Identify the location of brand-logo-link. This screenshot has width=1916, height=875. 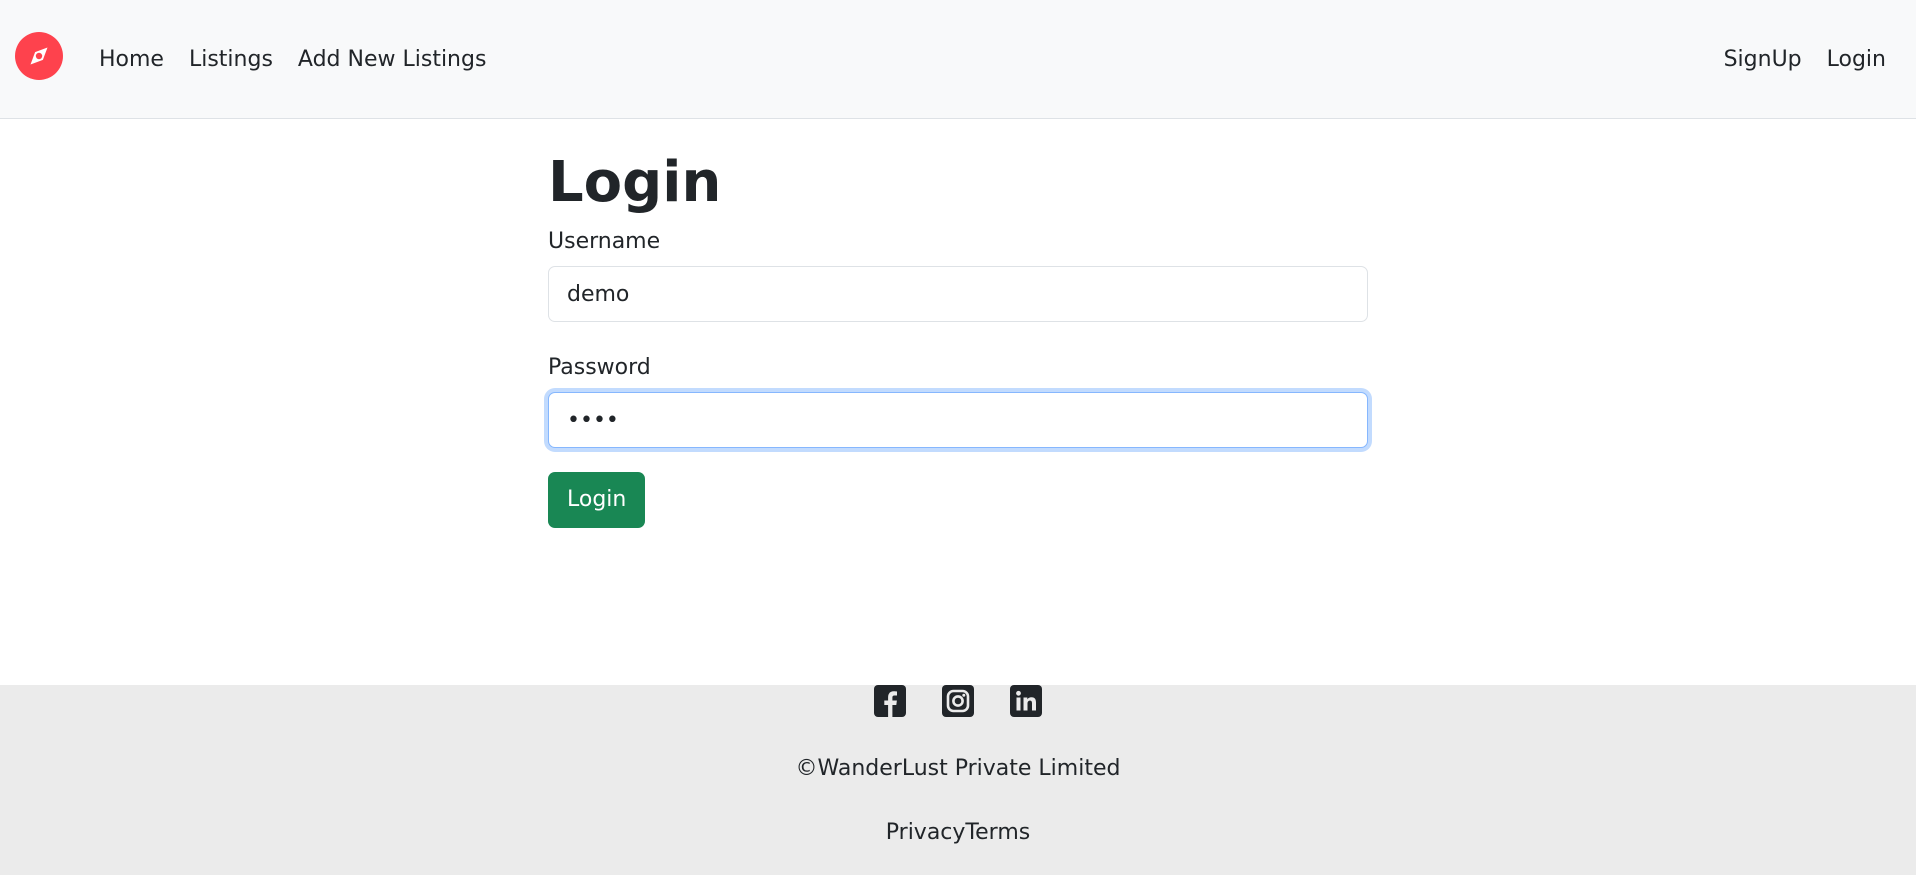
(39, 56).